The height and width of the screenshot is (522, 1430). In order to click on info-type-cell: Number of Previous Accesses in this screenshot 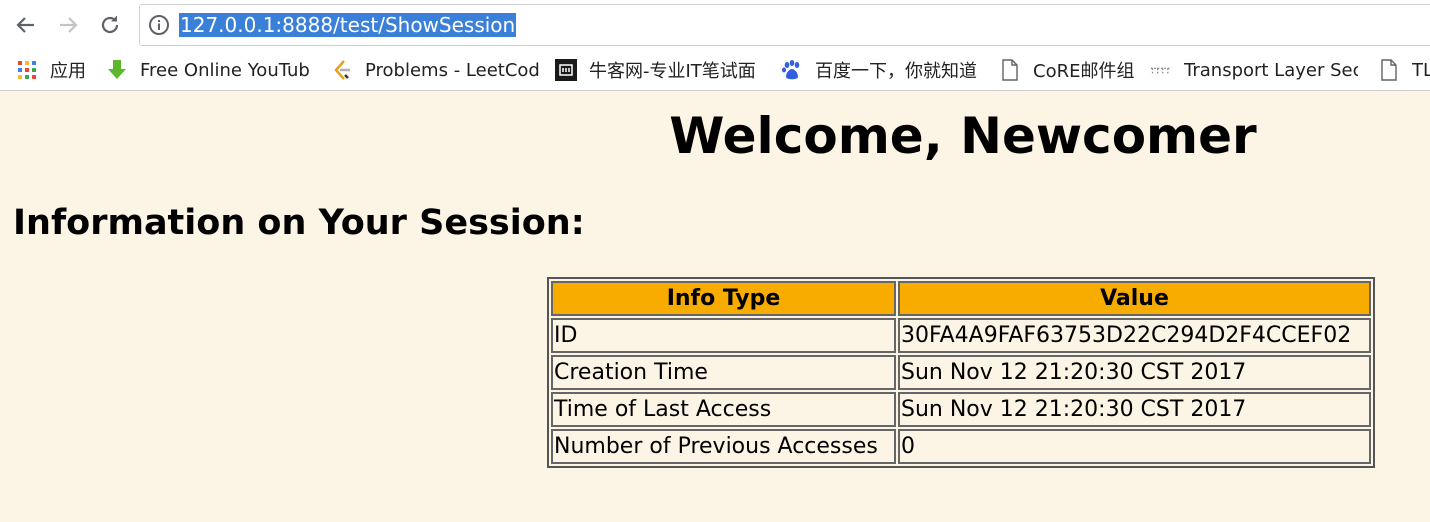, I will do `click(723, 446)`.